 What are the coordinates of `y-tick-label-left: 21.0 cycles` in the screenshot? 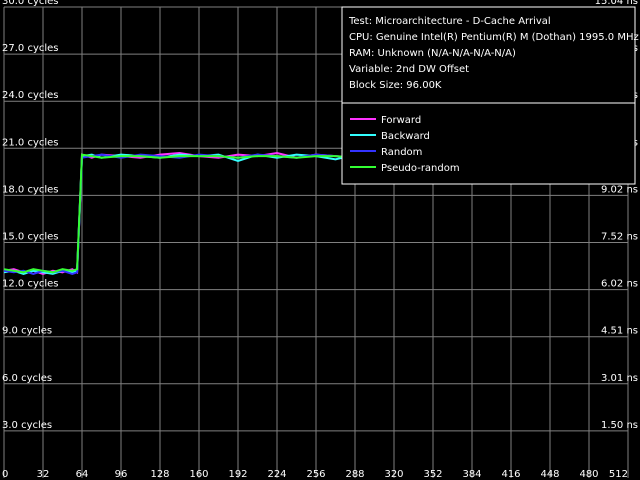 It's located at (30, 142).